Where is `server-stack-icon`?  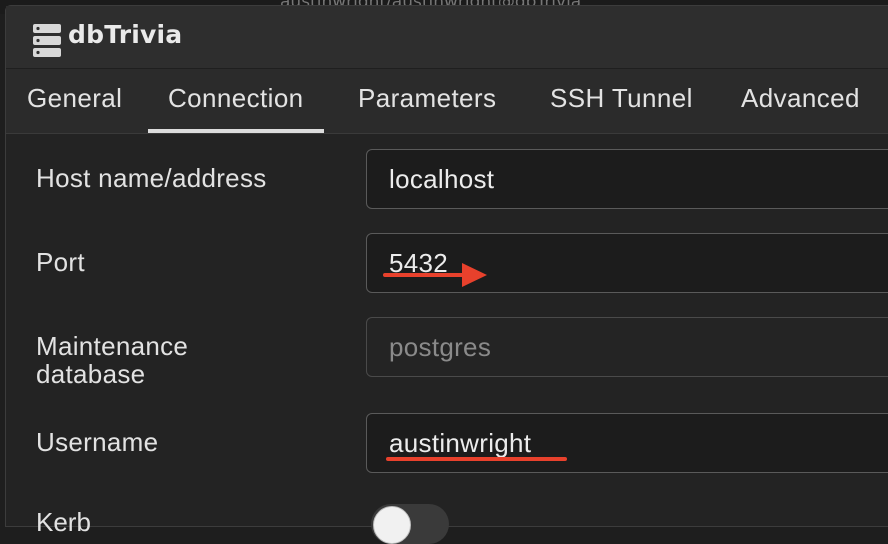 server-stack-icon is located at coordinates (47, 41).